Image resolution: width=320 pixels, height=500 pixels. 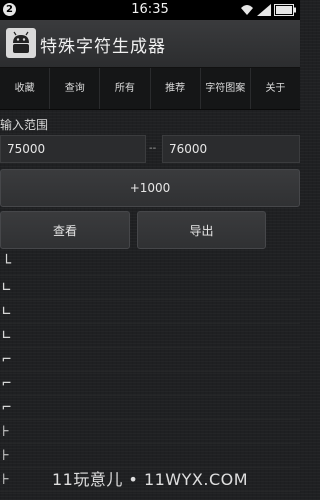 What do you see at coordinates (150, 264) in the screenshot?
I see `list-item: └` at bounding box center [150, 264].